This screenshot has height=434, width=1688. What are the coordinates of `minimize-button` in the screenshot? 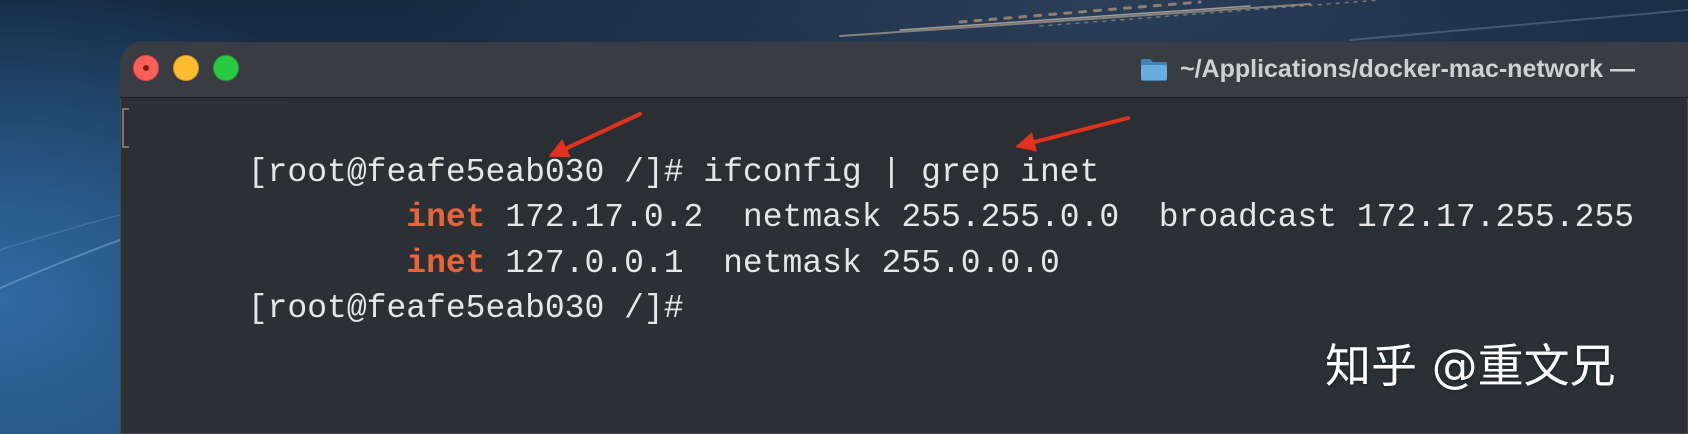 It's located at (186, 68).